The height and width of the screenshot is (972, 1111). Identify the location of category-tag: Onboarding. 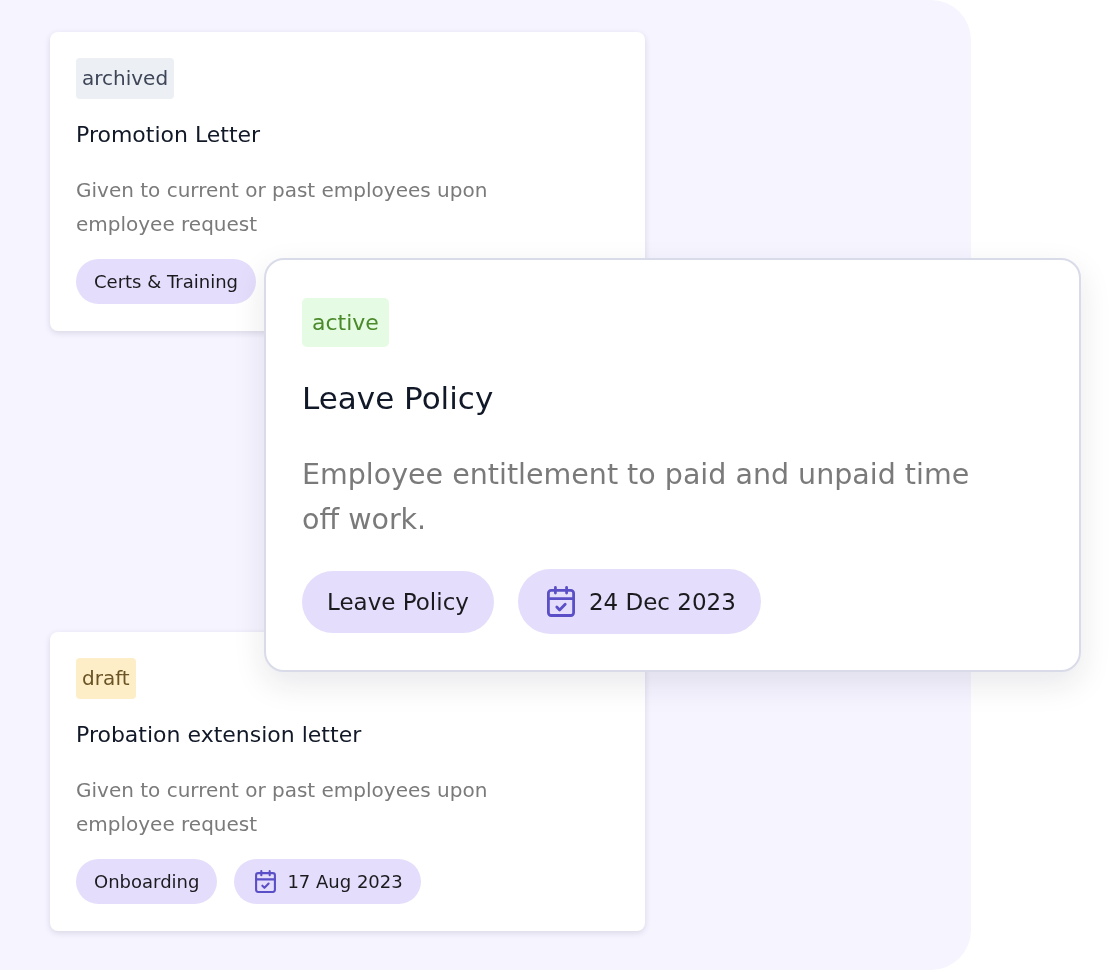
(147, 881).